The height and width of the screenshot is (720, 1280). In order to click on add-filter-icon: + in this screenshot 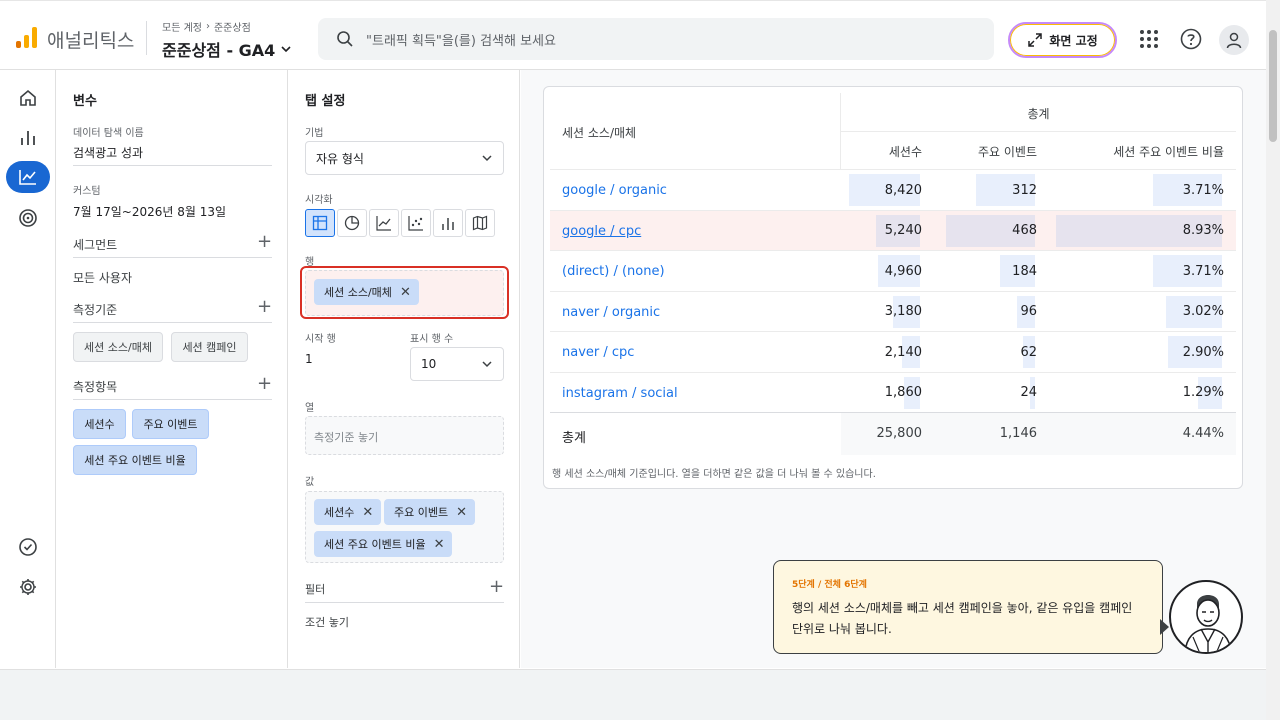, I will do `click(496, 587)`.